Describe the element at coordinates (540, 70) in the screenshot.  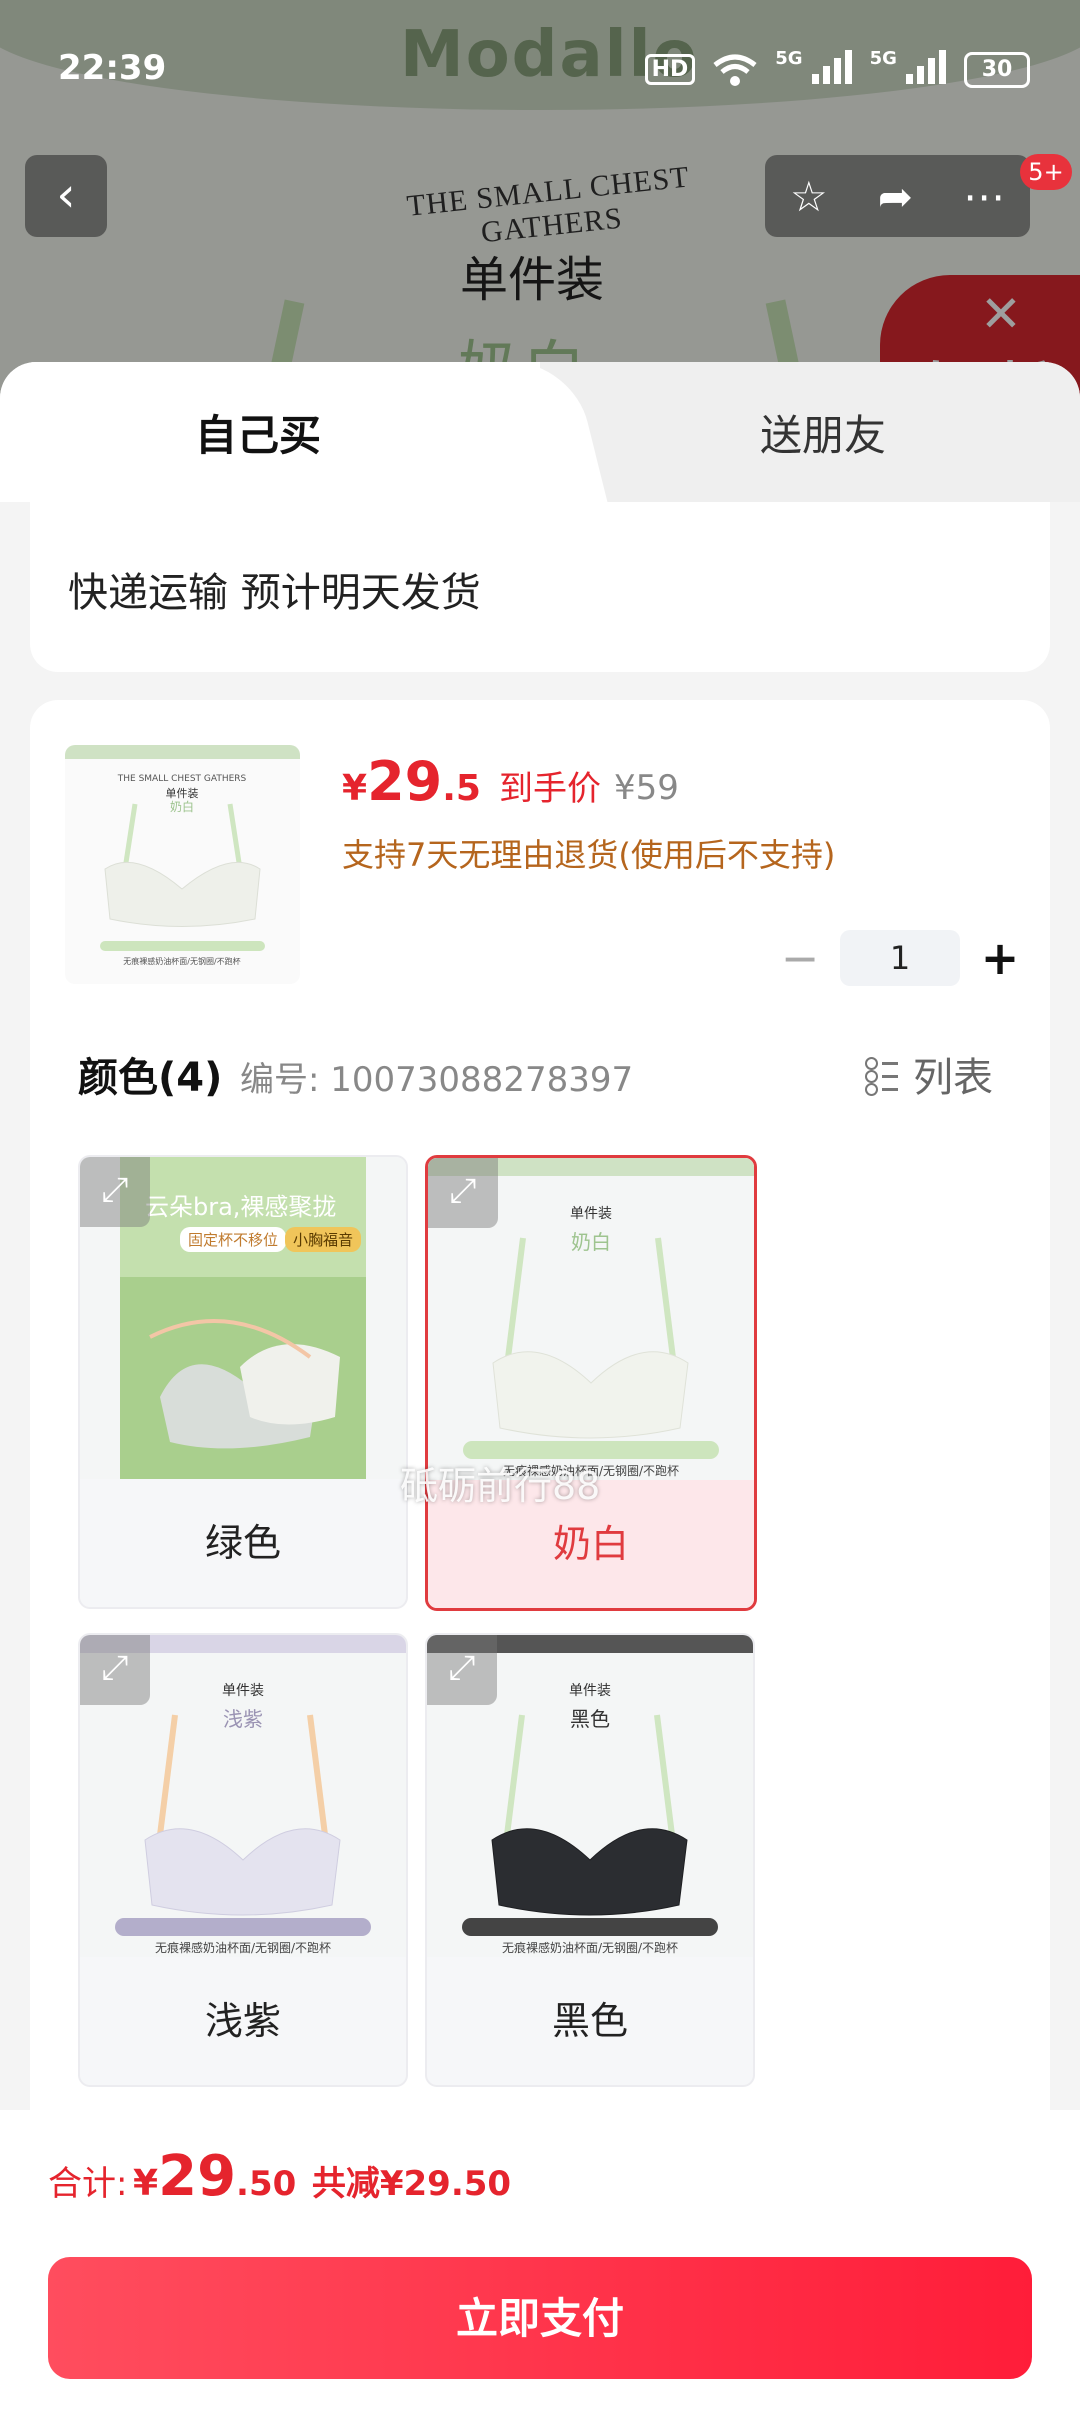
I see `status-bar: 22:39 HD 5G 5G 30` at that location.